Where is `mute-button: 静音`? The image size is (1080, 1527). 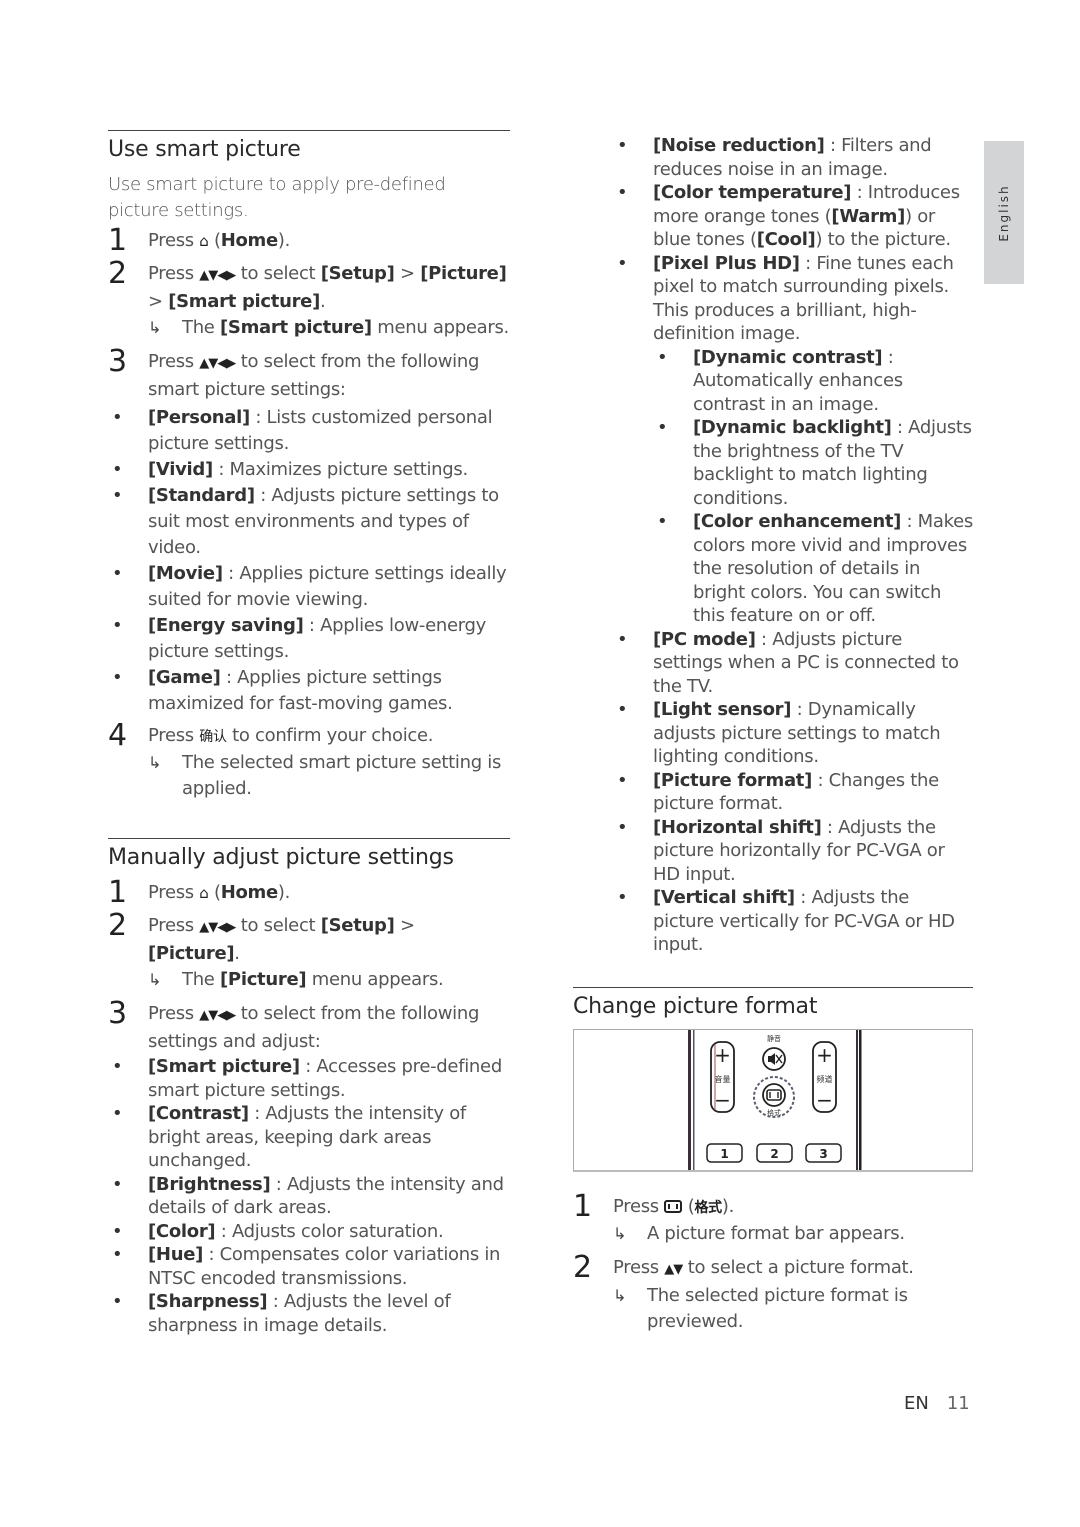
mute-button: 静音 is located at coordinates (774, 1052).